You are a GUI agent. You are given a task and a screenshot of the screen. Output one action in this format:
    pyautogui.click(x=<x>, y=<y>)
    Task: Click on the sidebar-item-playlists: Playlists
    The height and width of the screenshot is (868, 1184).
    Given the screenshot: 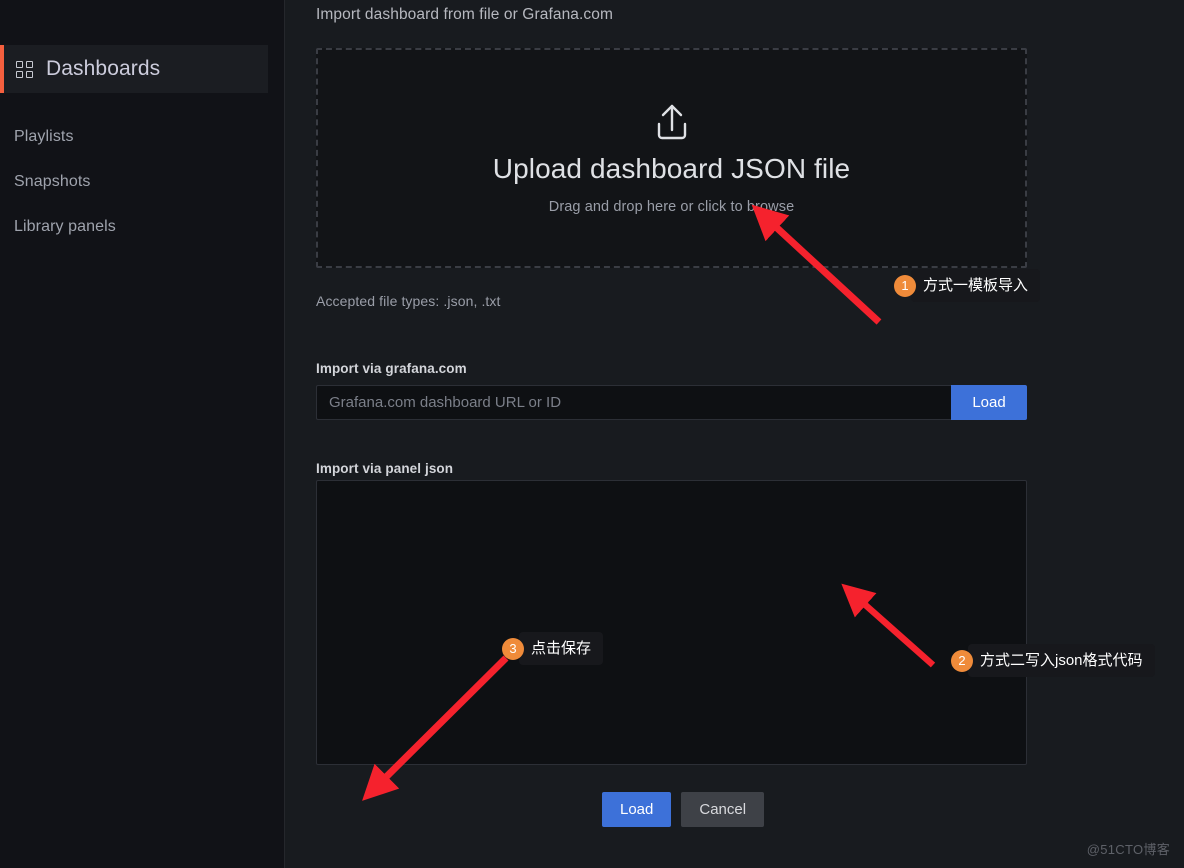 What is the action you would take?
    pyautogui.click(x=44, y=137)
    